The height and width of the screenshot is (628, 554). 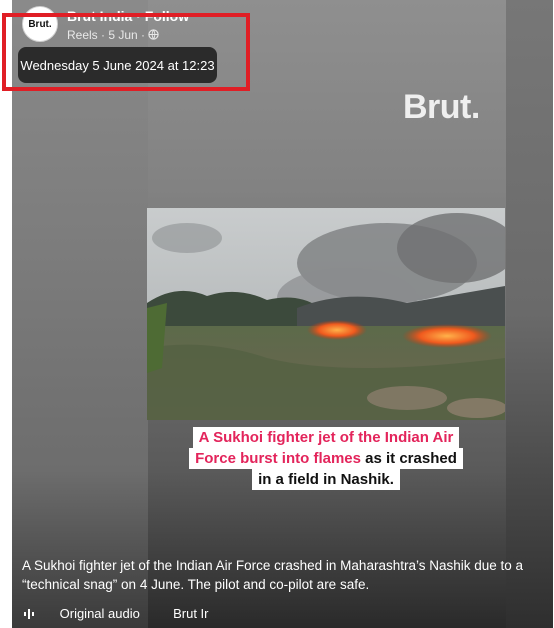 I want to click on red-highlight-box, so click(x=126, y=52).